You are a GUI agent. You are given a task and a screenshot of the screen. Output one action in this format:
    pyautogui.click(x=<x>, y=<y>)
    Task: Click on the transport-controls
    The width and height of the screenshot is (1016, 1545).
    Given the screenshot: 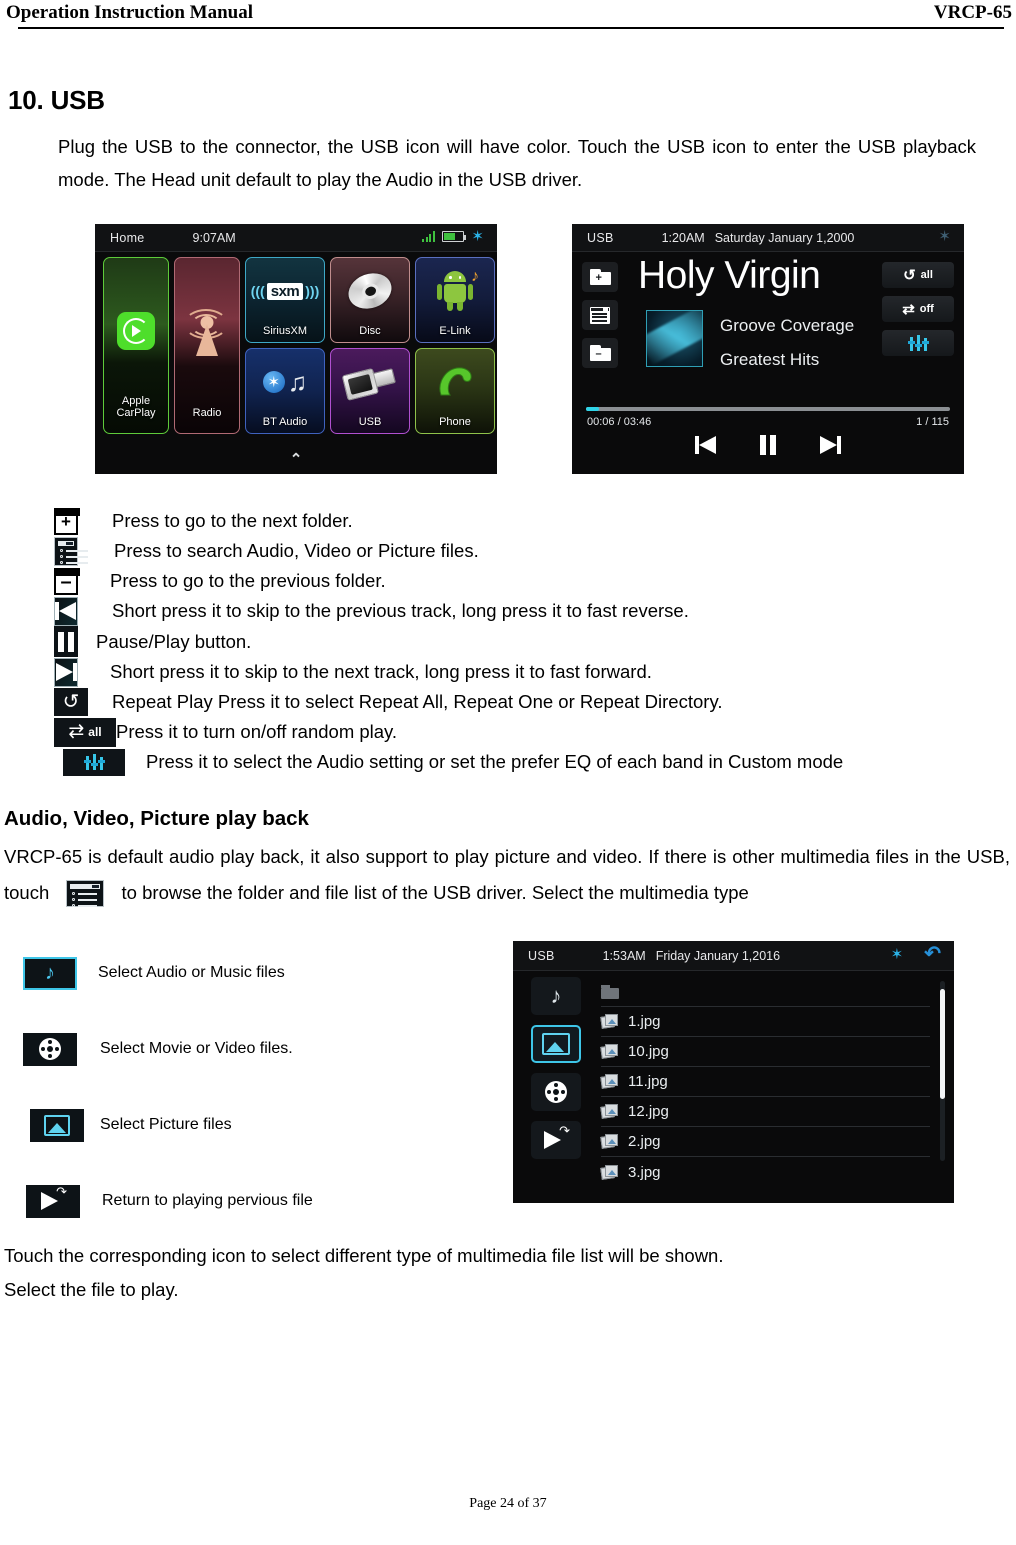 What is the action you would take?
    pyautogui.click(x=768, y=445)
    